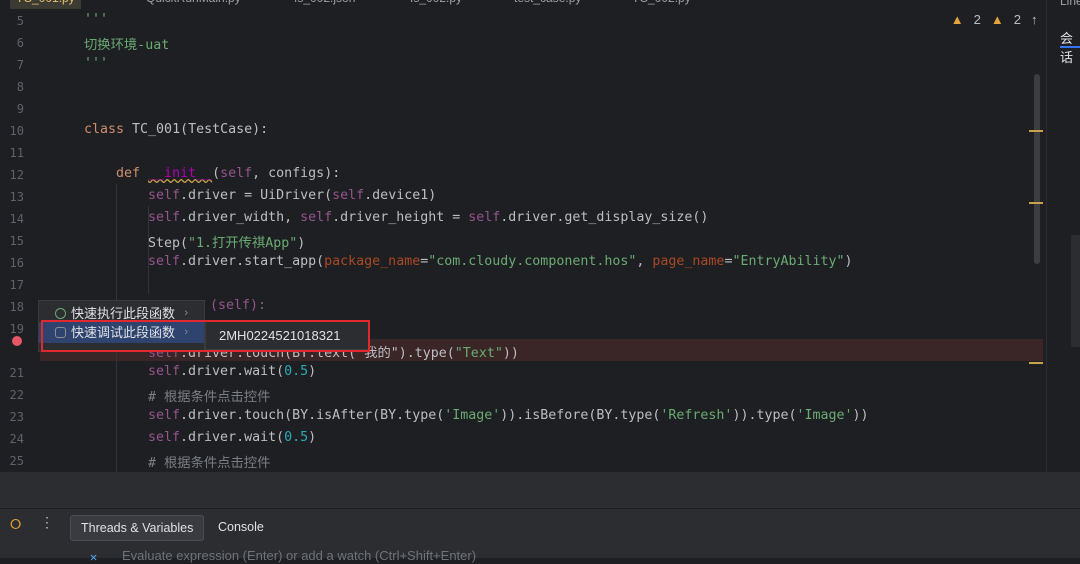  I want to click on code-line-25: # 根据条件点击控件, so click(209, 463).